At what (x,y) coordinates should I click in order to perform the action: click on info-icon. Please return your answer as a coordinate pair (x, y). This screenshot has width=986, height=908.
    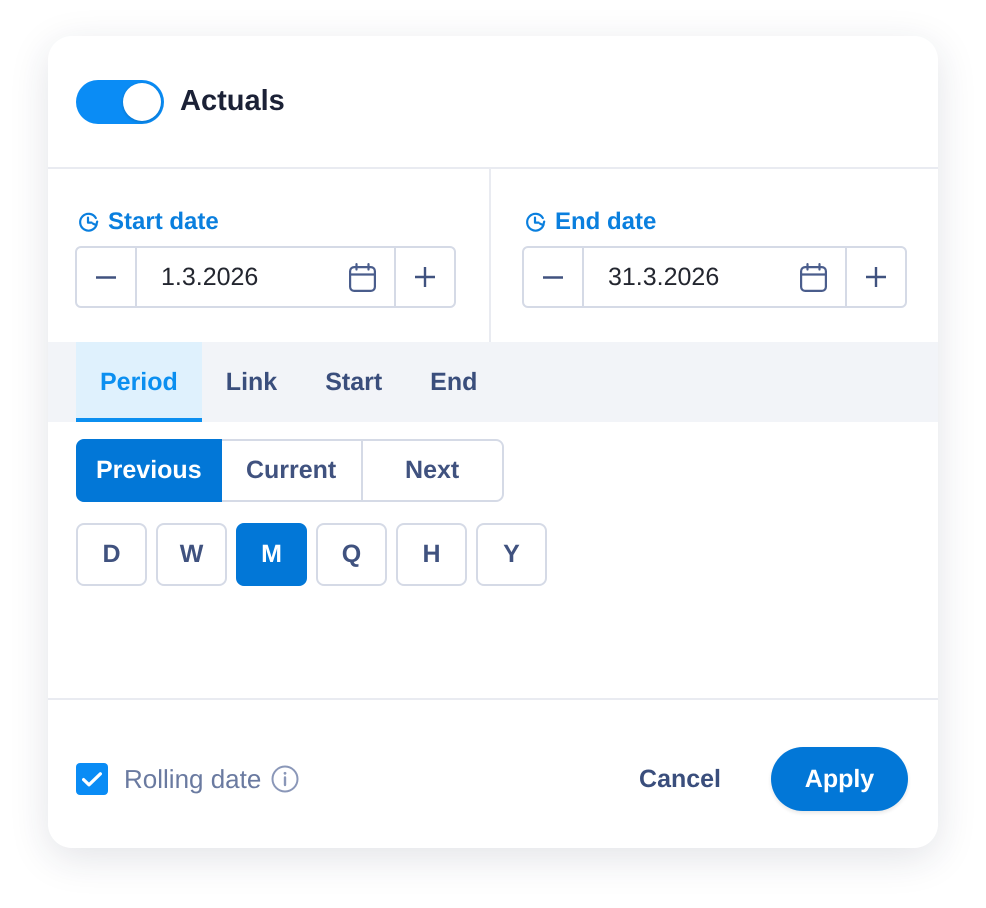
    Looking at the image, I should click on (285, 779).